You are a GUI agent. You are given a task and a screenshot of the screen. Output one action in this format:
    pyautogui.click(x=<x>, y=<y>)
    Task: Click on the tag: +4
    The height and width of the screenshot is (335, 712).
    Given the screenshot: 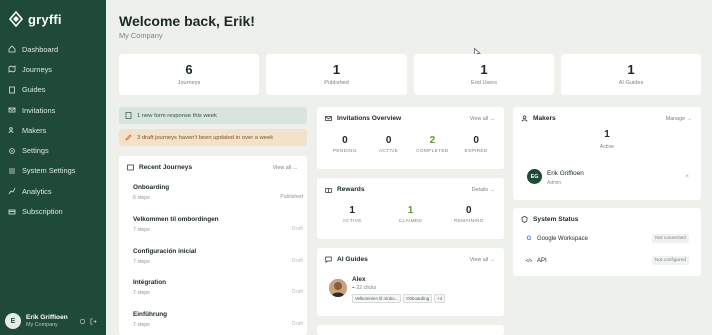 What is the action you would take?
    pyautogui.click(x=440, y=298)
    